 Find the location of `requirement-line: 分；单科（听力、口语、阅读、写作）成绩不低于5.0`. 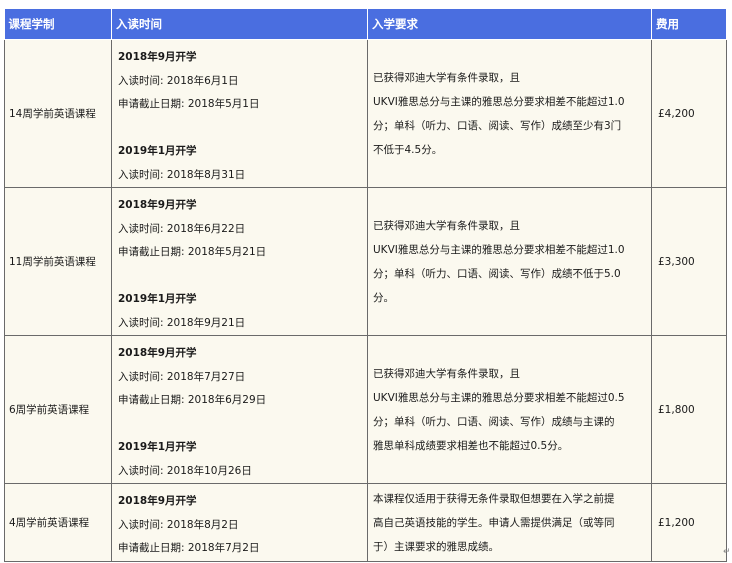

requirement-line: 分；单科（听力、口语、阅读、写作）成绩不低于5.0 is located at coordinates (497, 273).